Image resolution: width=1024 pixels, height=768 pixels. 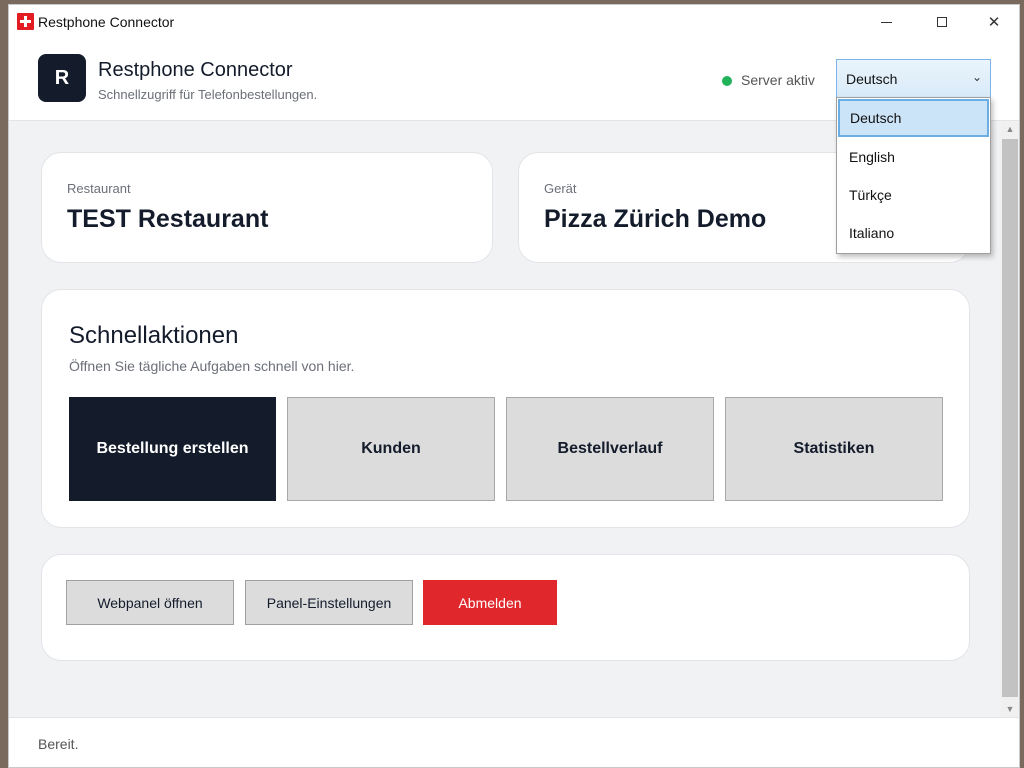 I want to click on title-bar: Restphone Connector ✕, so click(x=514, y=22).